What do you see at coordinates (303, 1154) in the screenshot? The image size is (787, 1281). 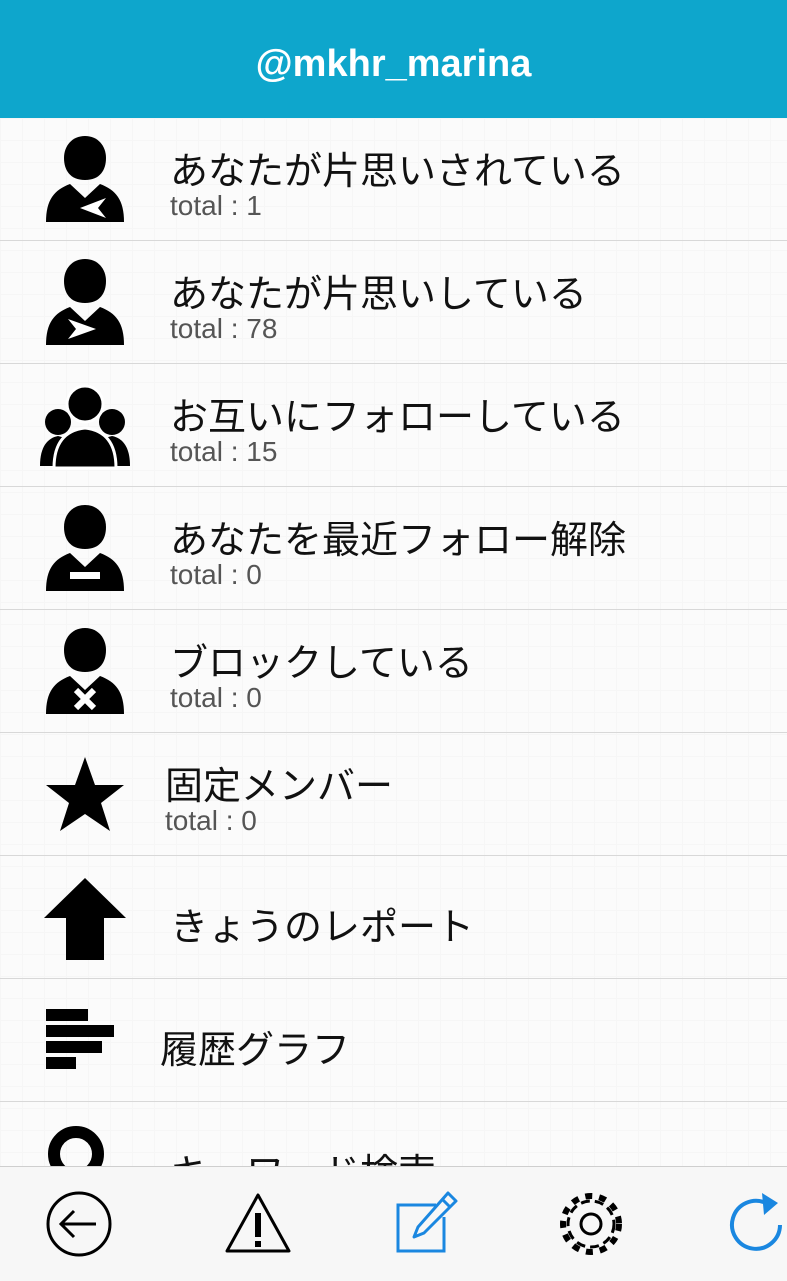 I see `list-item-label: キーワード検索` at bounding box center [303, 1154].